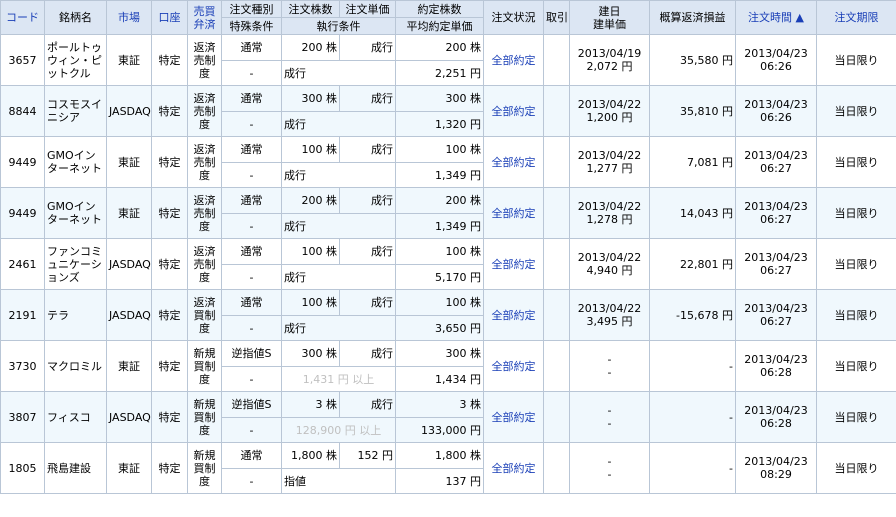  Describe the element at coordinates (75, 17) in the screenshot. I see `name-header: 銘柄名` at that location.